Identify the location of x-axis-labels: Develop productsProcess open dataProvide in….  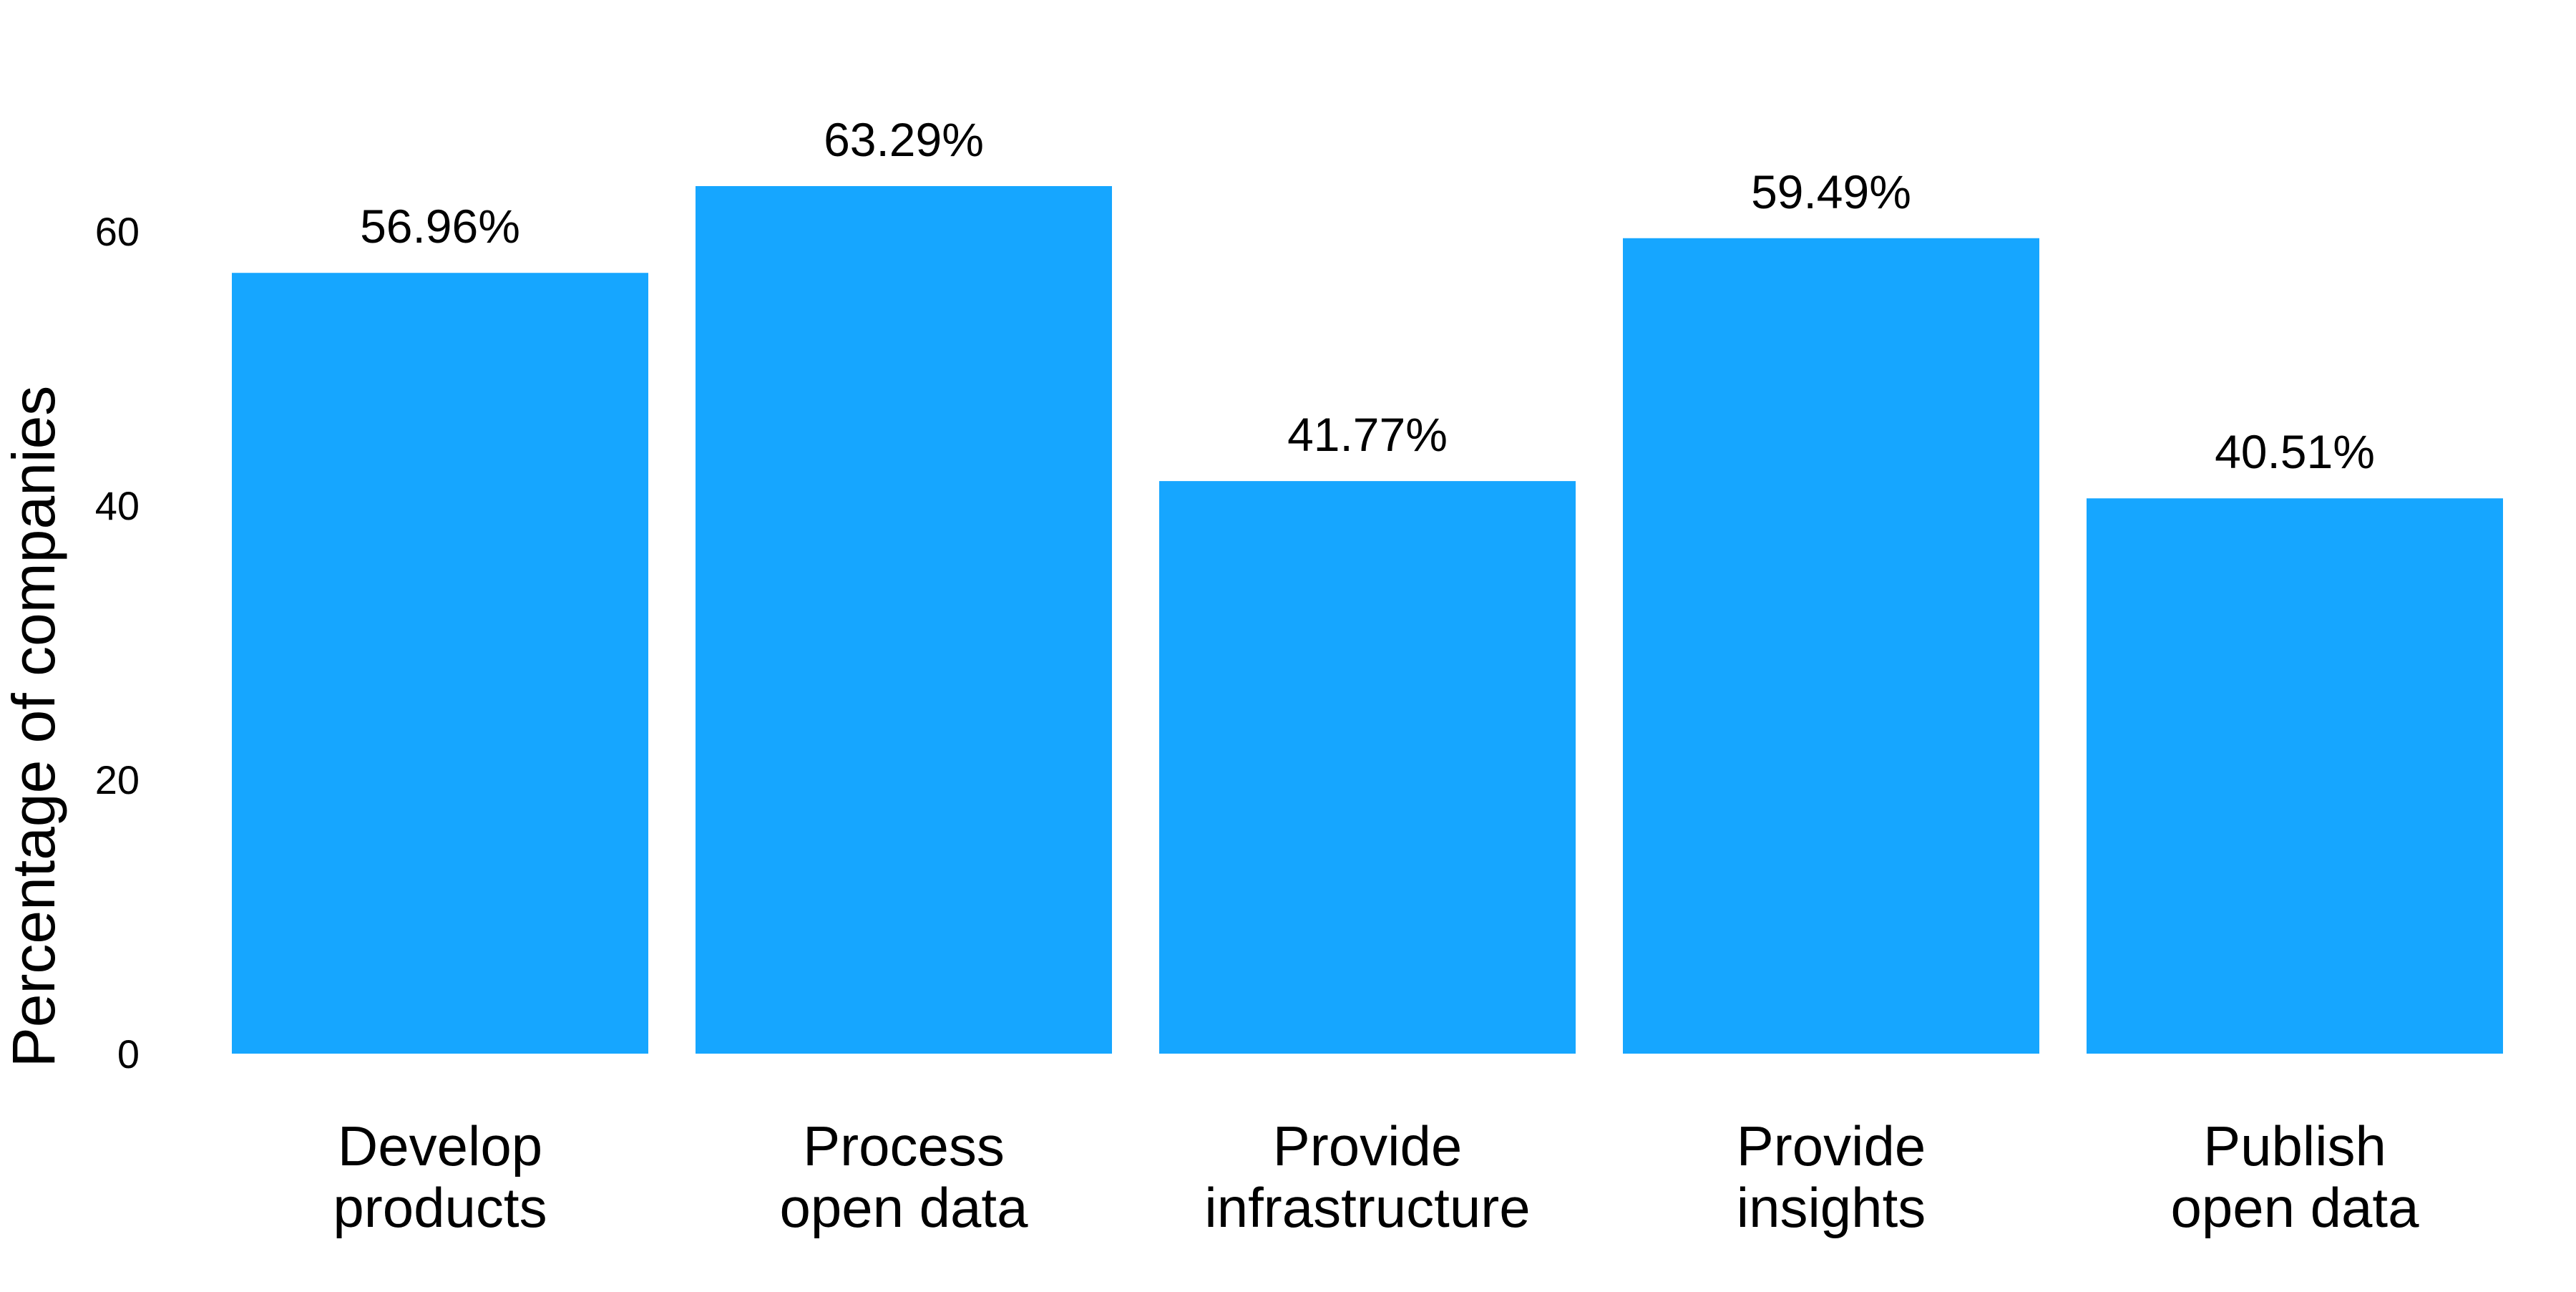
(1376, 1176).